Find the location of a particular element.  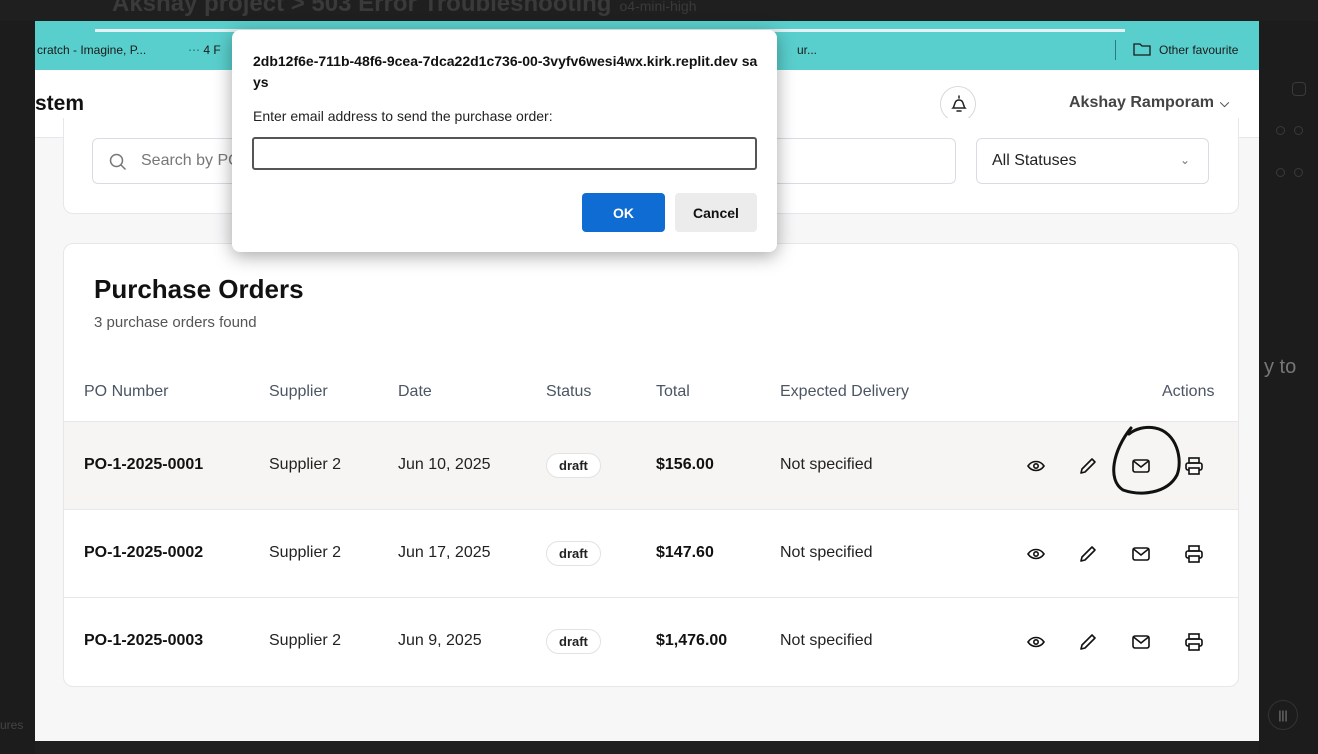

column-header-expected-delivery: Expected Delivery is located at coordinates (844, 391).